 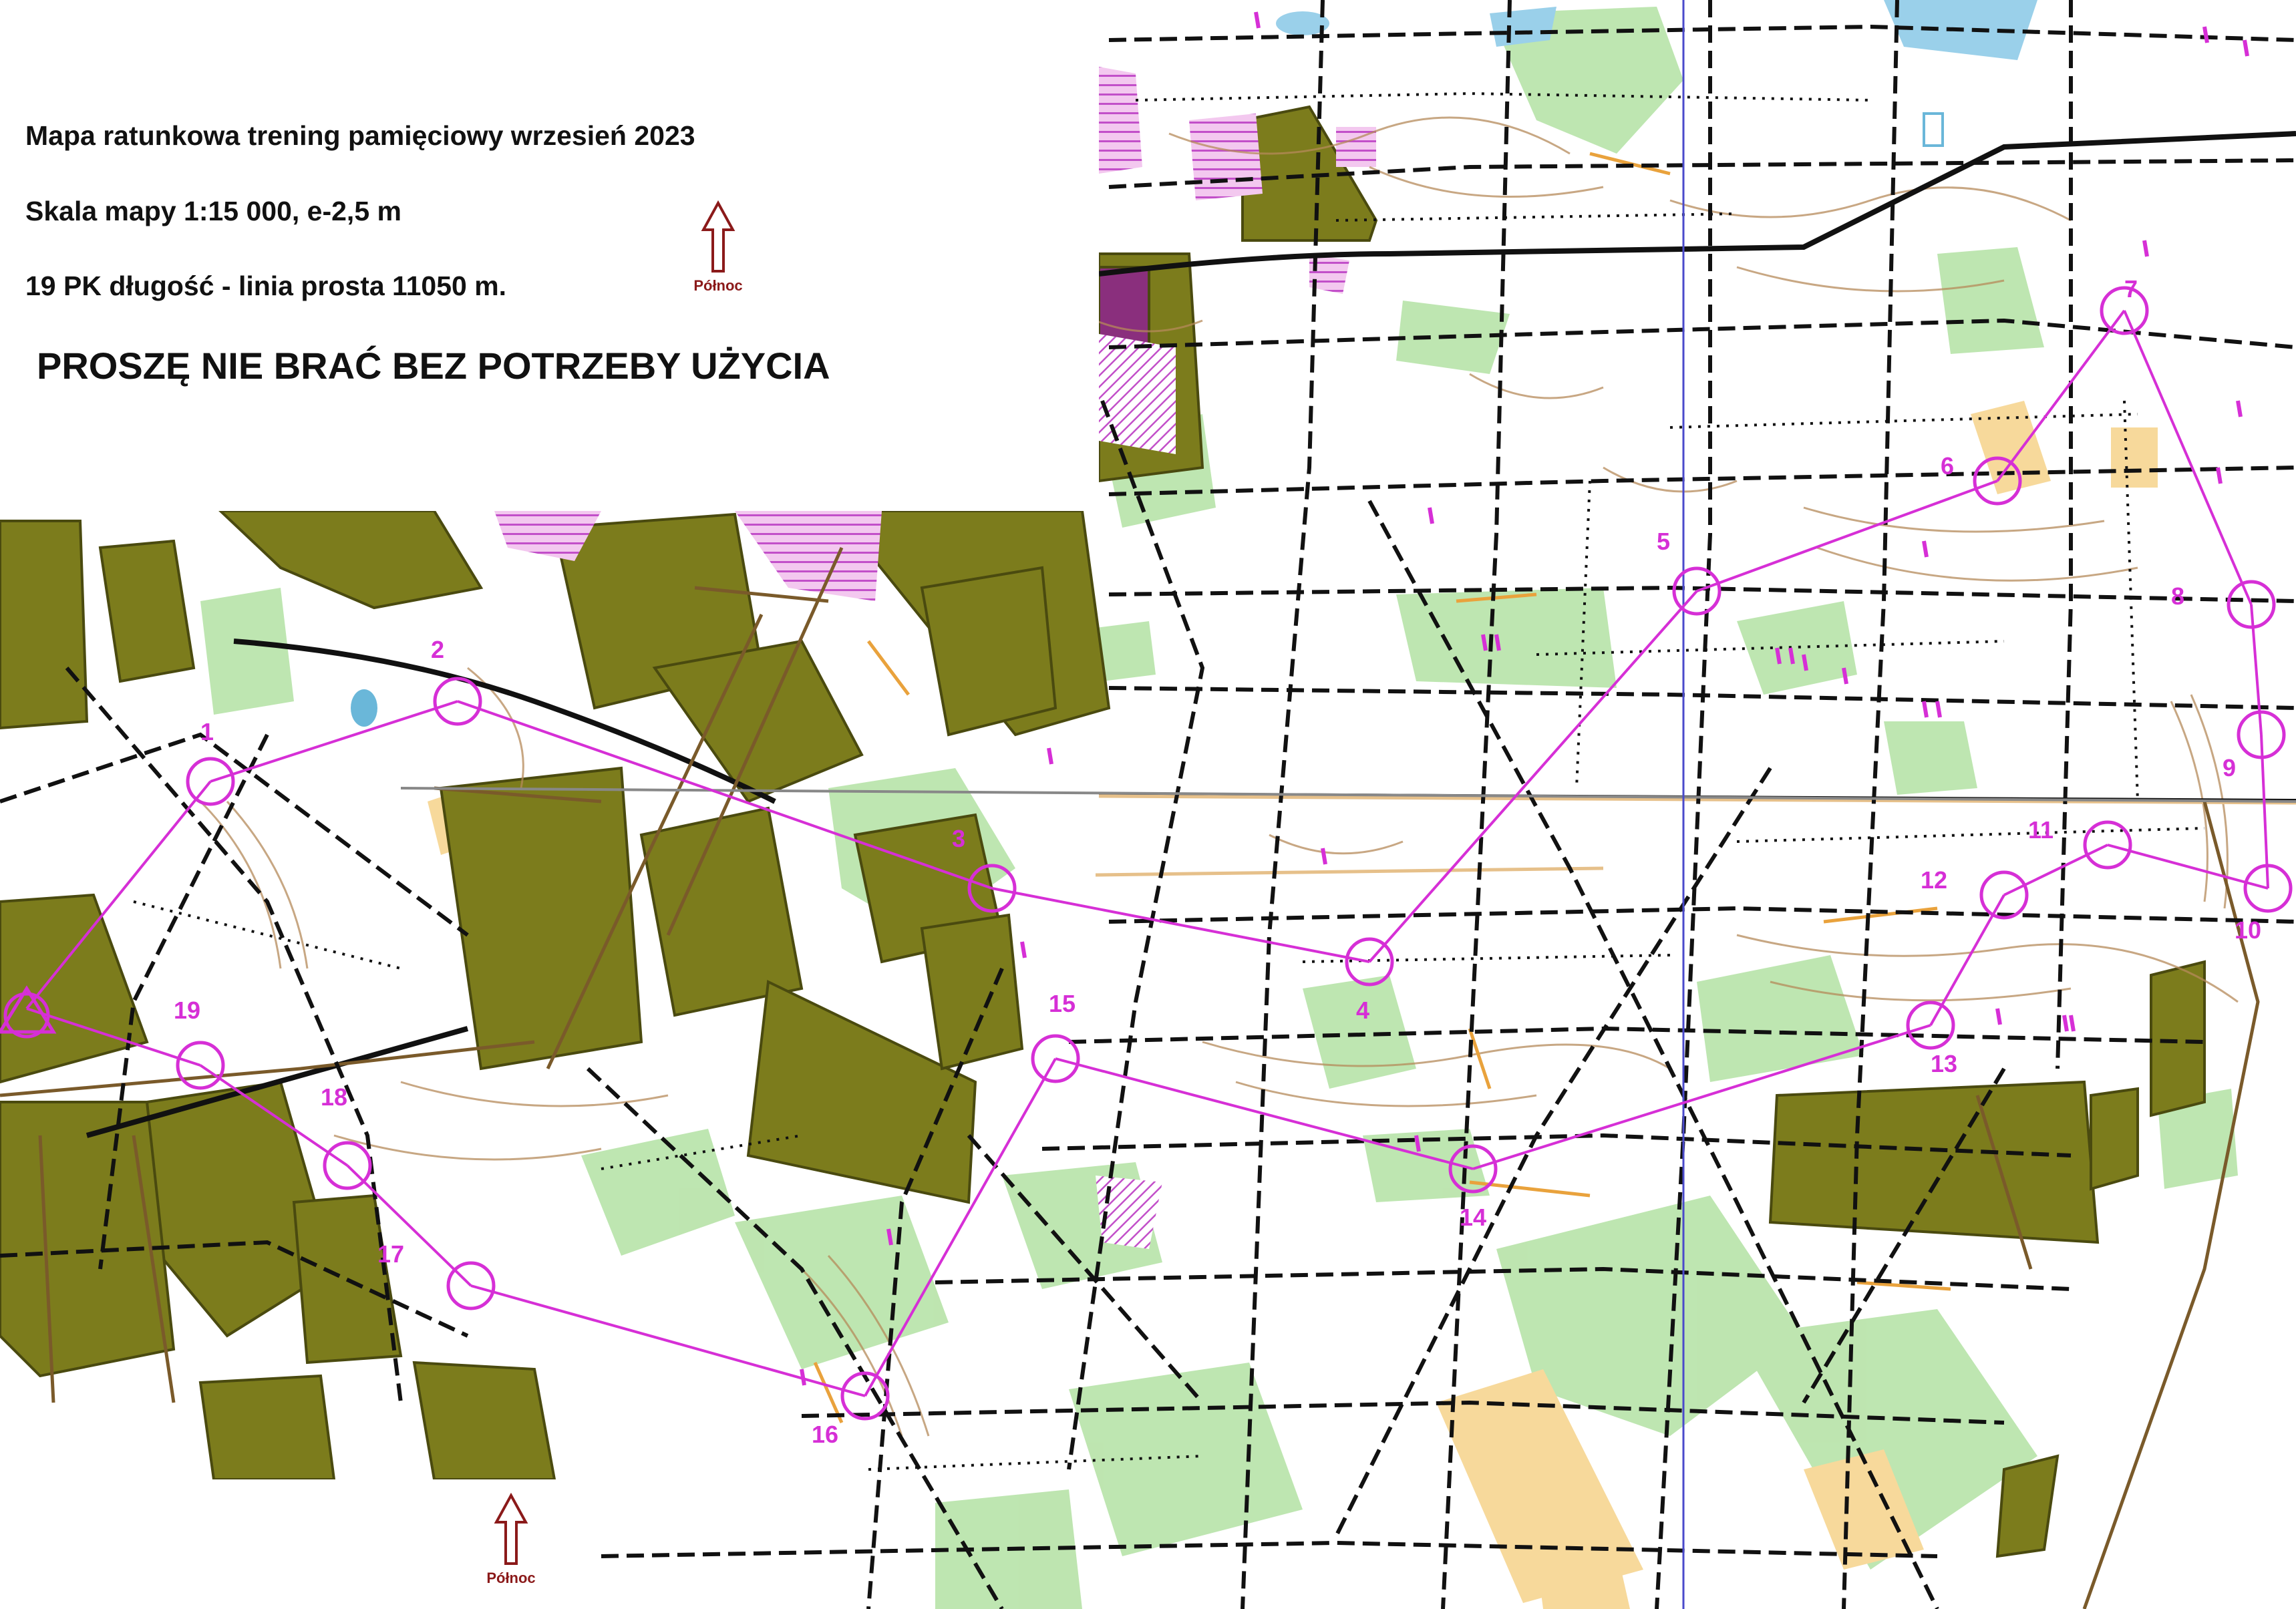 I want to click on control-number: 1, so click(x=207, y=731).